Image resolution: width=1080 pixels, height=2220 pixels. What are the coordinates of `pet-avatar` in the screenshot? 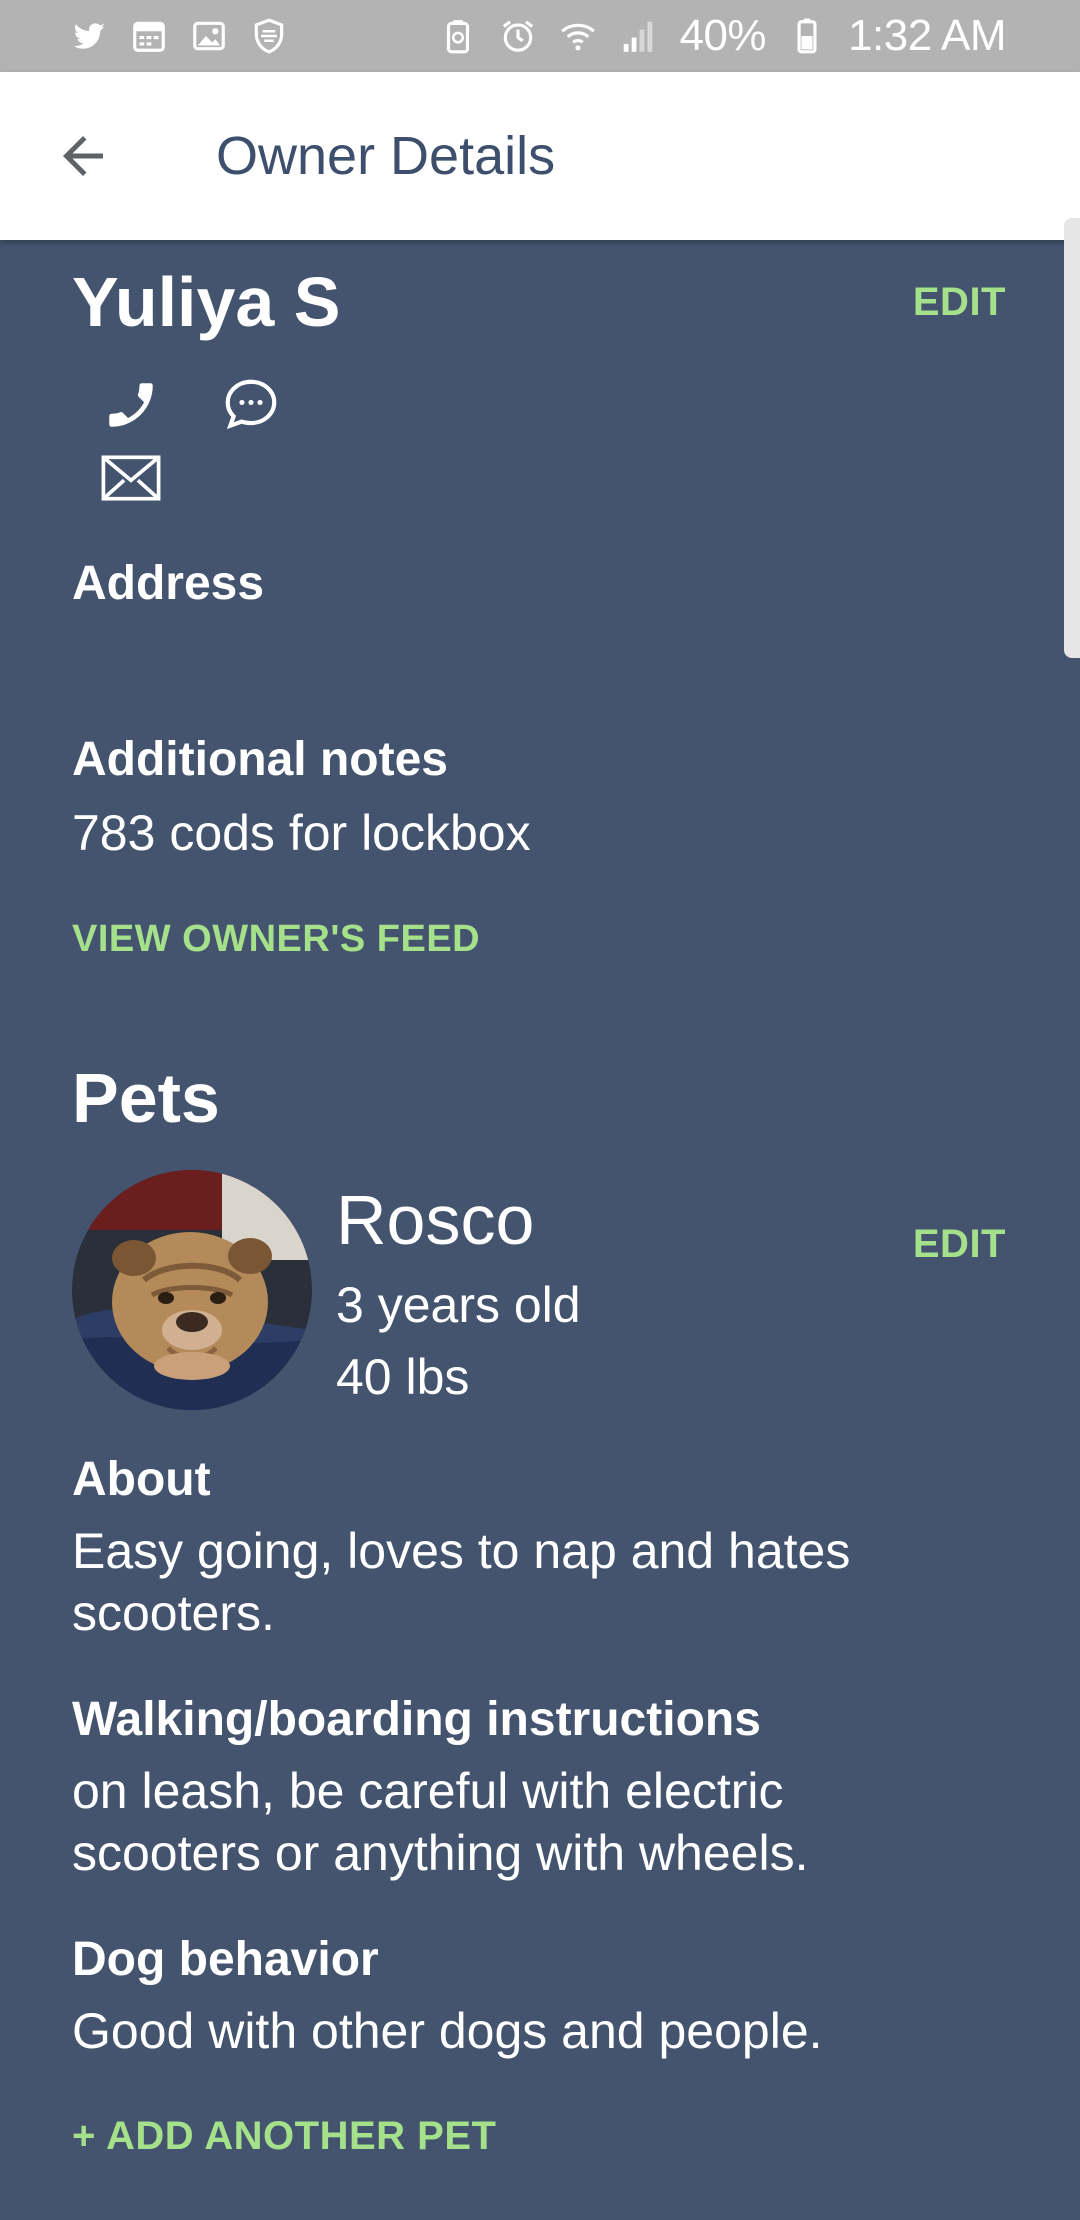 It's located at (192, 1290).